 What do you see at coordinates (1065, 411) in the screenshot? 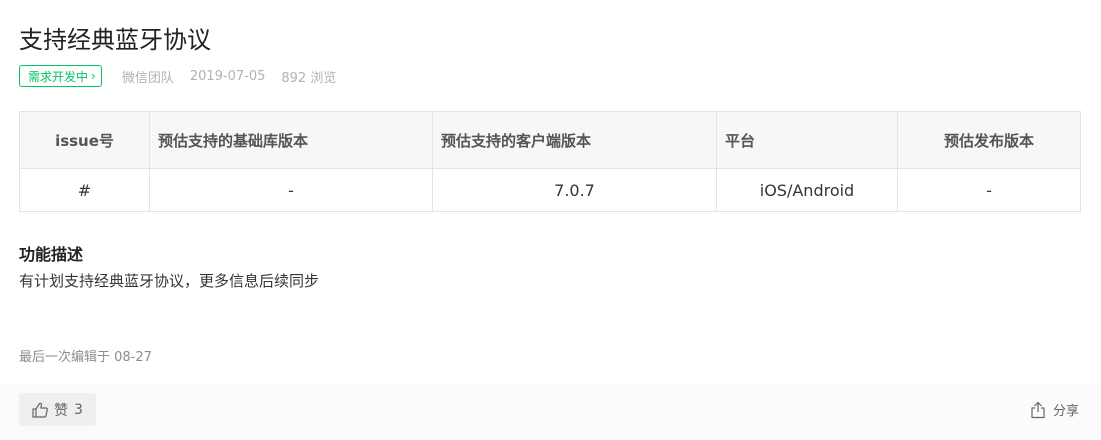
I see `share-label: 分享` at bounding box center [1065, 411].